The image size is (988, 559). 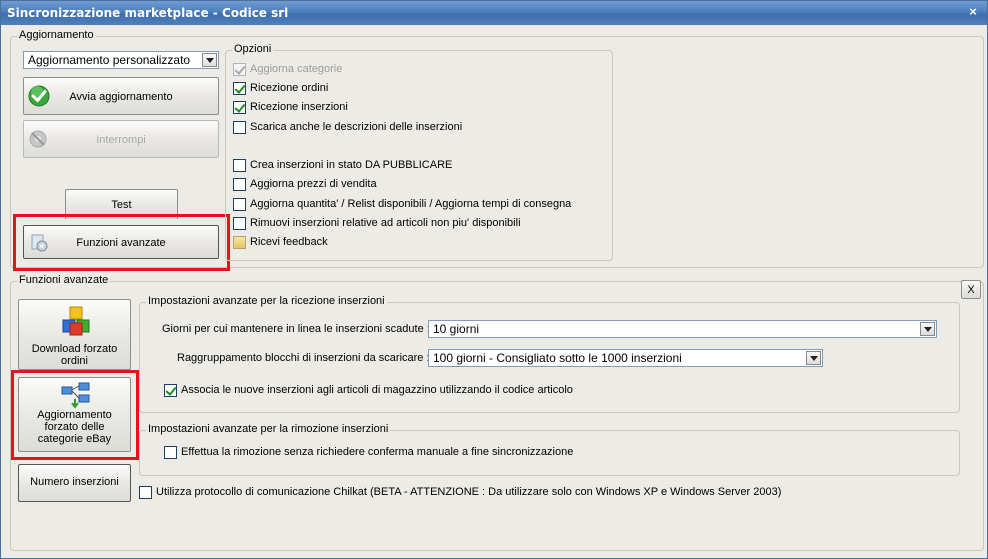 What do you see at coordinates (121, 242) in the screenshot?
I see `highlight-advanced-button` at bounding box center [121, 242].